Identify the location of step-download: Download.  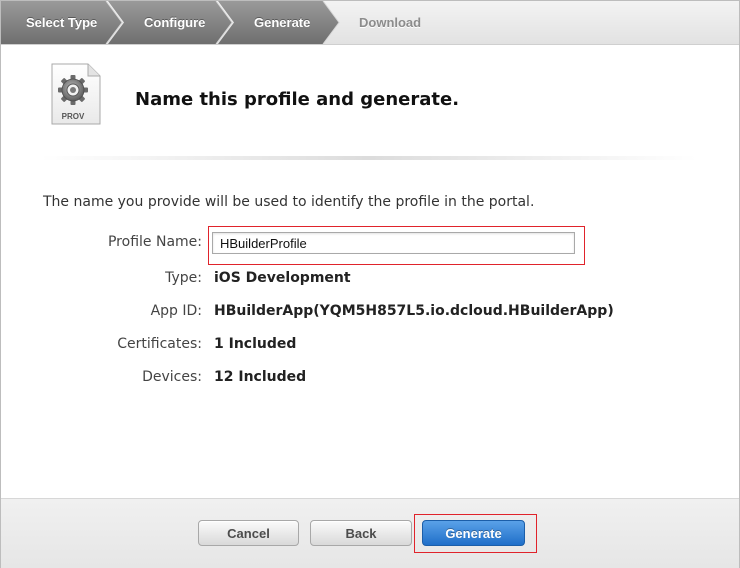
(399, 22).